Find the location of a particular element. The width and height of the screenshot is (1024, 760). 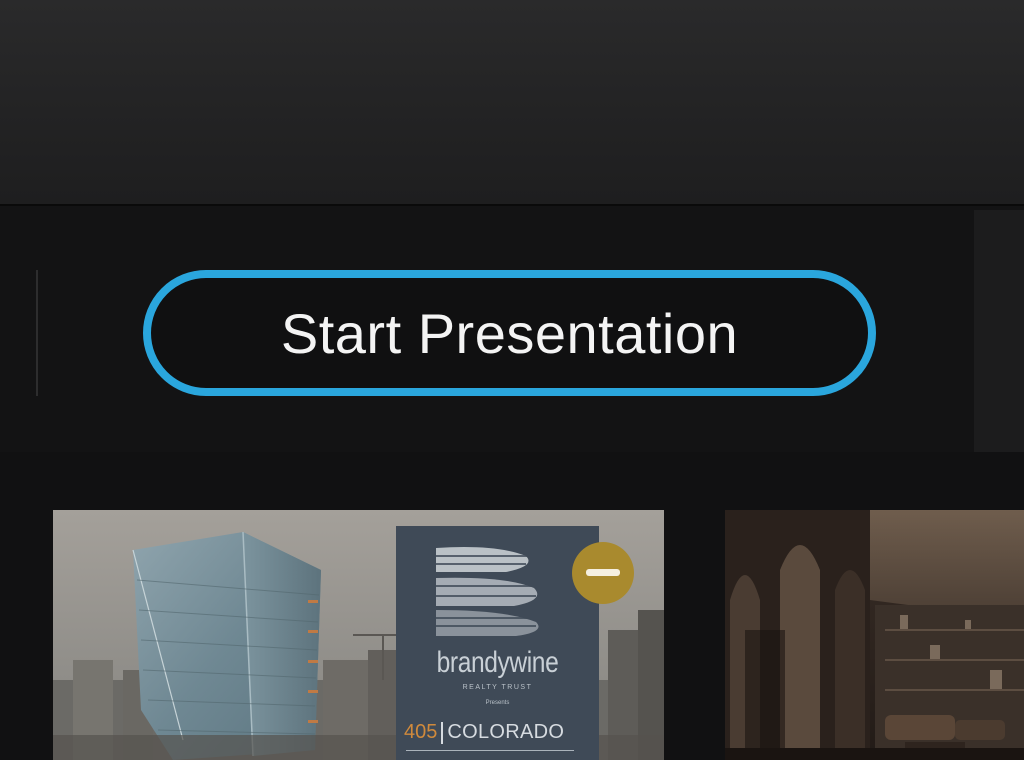

interior-lounge-image is located at coordinates (874, 635).